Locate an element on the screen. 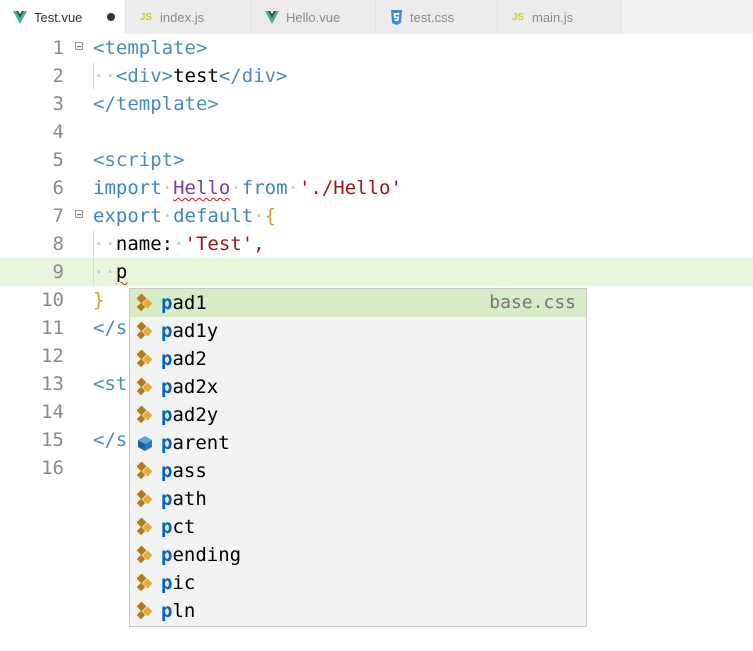 The image size is (753, 651). suggestion-text: ad1 is located at coordinates (189, 303).